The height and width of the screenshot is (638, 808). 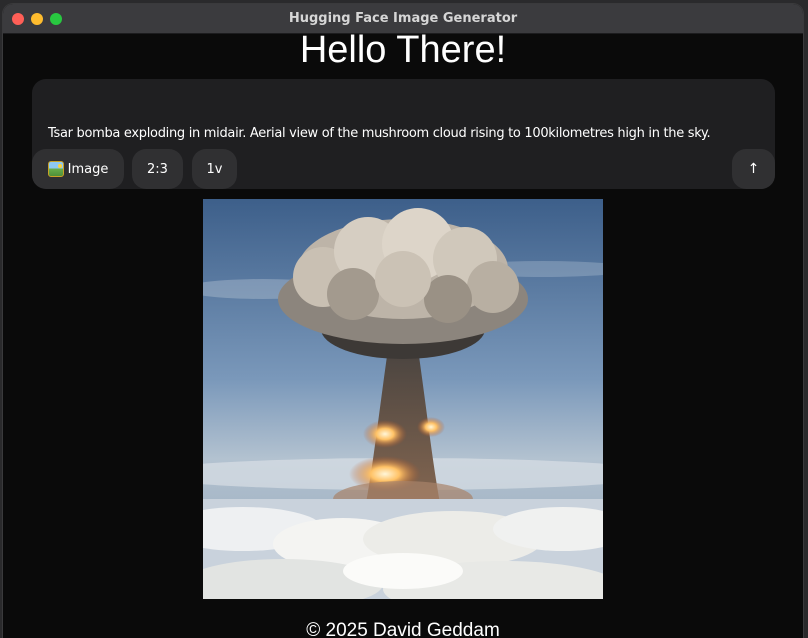 I want to click on arrow-up-icon: ↑, so click(x=753, y=169).